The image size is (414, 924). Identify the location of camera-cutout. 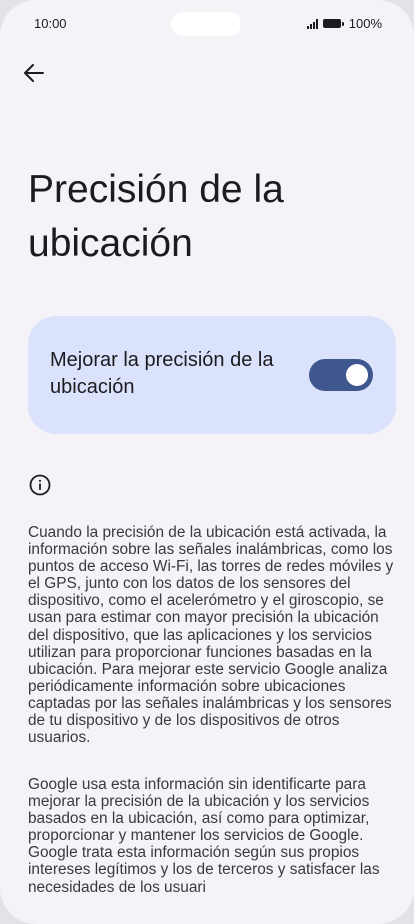
(206, 24).